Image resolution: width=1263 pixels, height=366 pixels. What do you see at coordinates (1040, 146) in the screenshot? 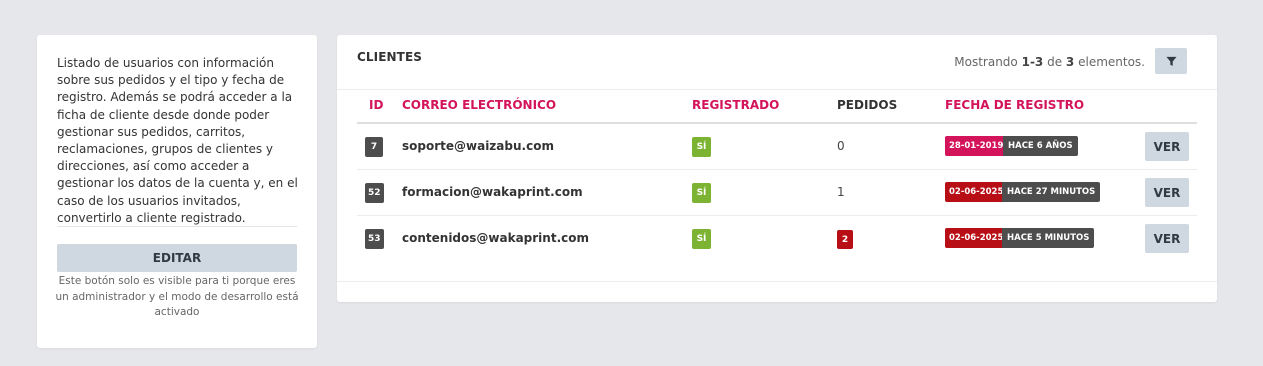
I see `time-ago-badge: HACE 6 AÑOS` at bounding box center [1040, 146].